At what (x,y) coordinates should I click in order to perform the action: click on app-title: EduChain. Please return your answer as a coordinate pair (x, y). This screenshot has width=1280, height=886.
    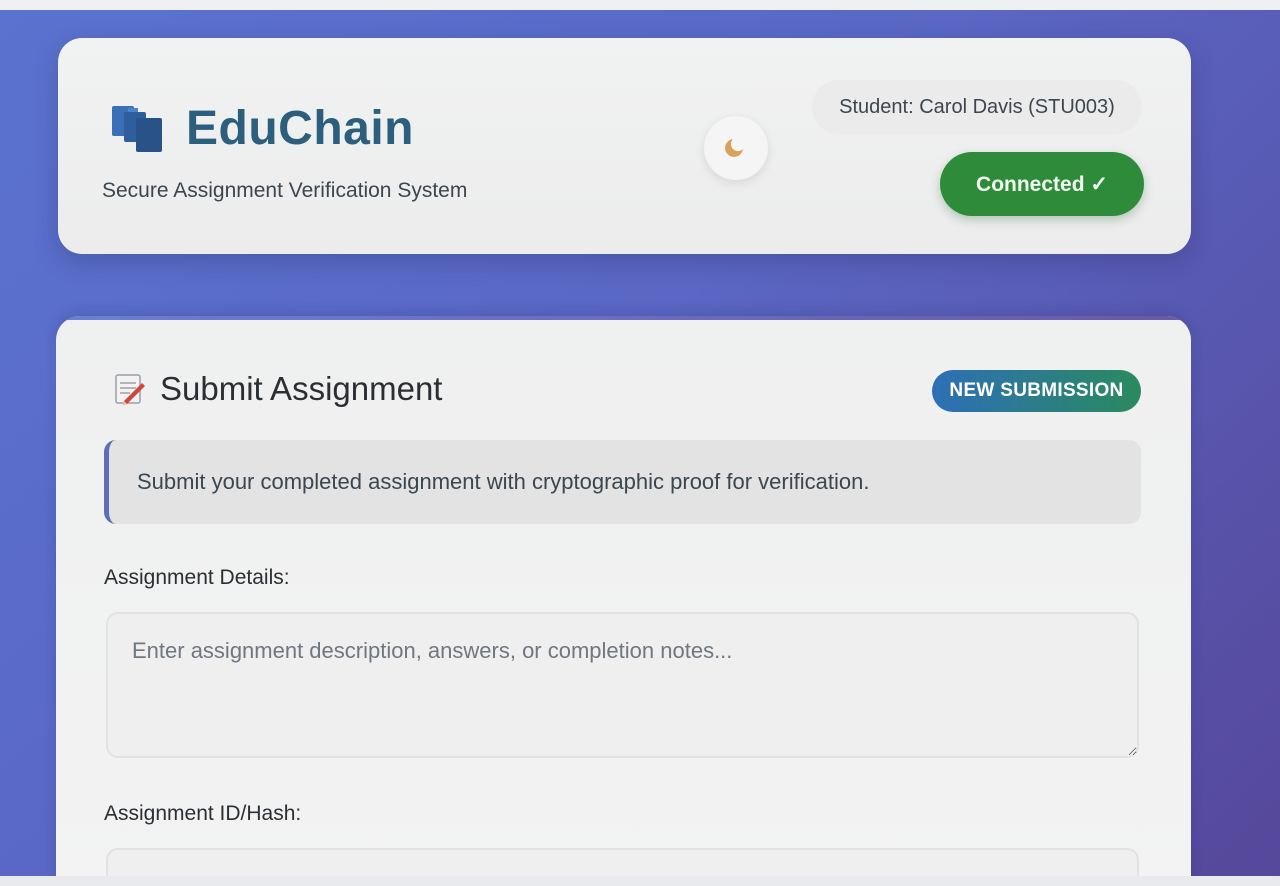
    Looking at the image, I should click on (300, 128).